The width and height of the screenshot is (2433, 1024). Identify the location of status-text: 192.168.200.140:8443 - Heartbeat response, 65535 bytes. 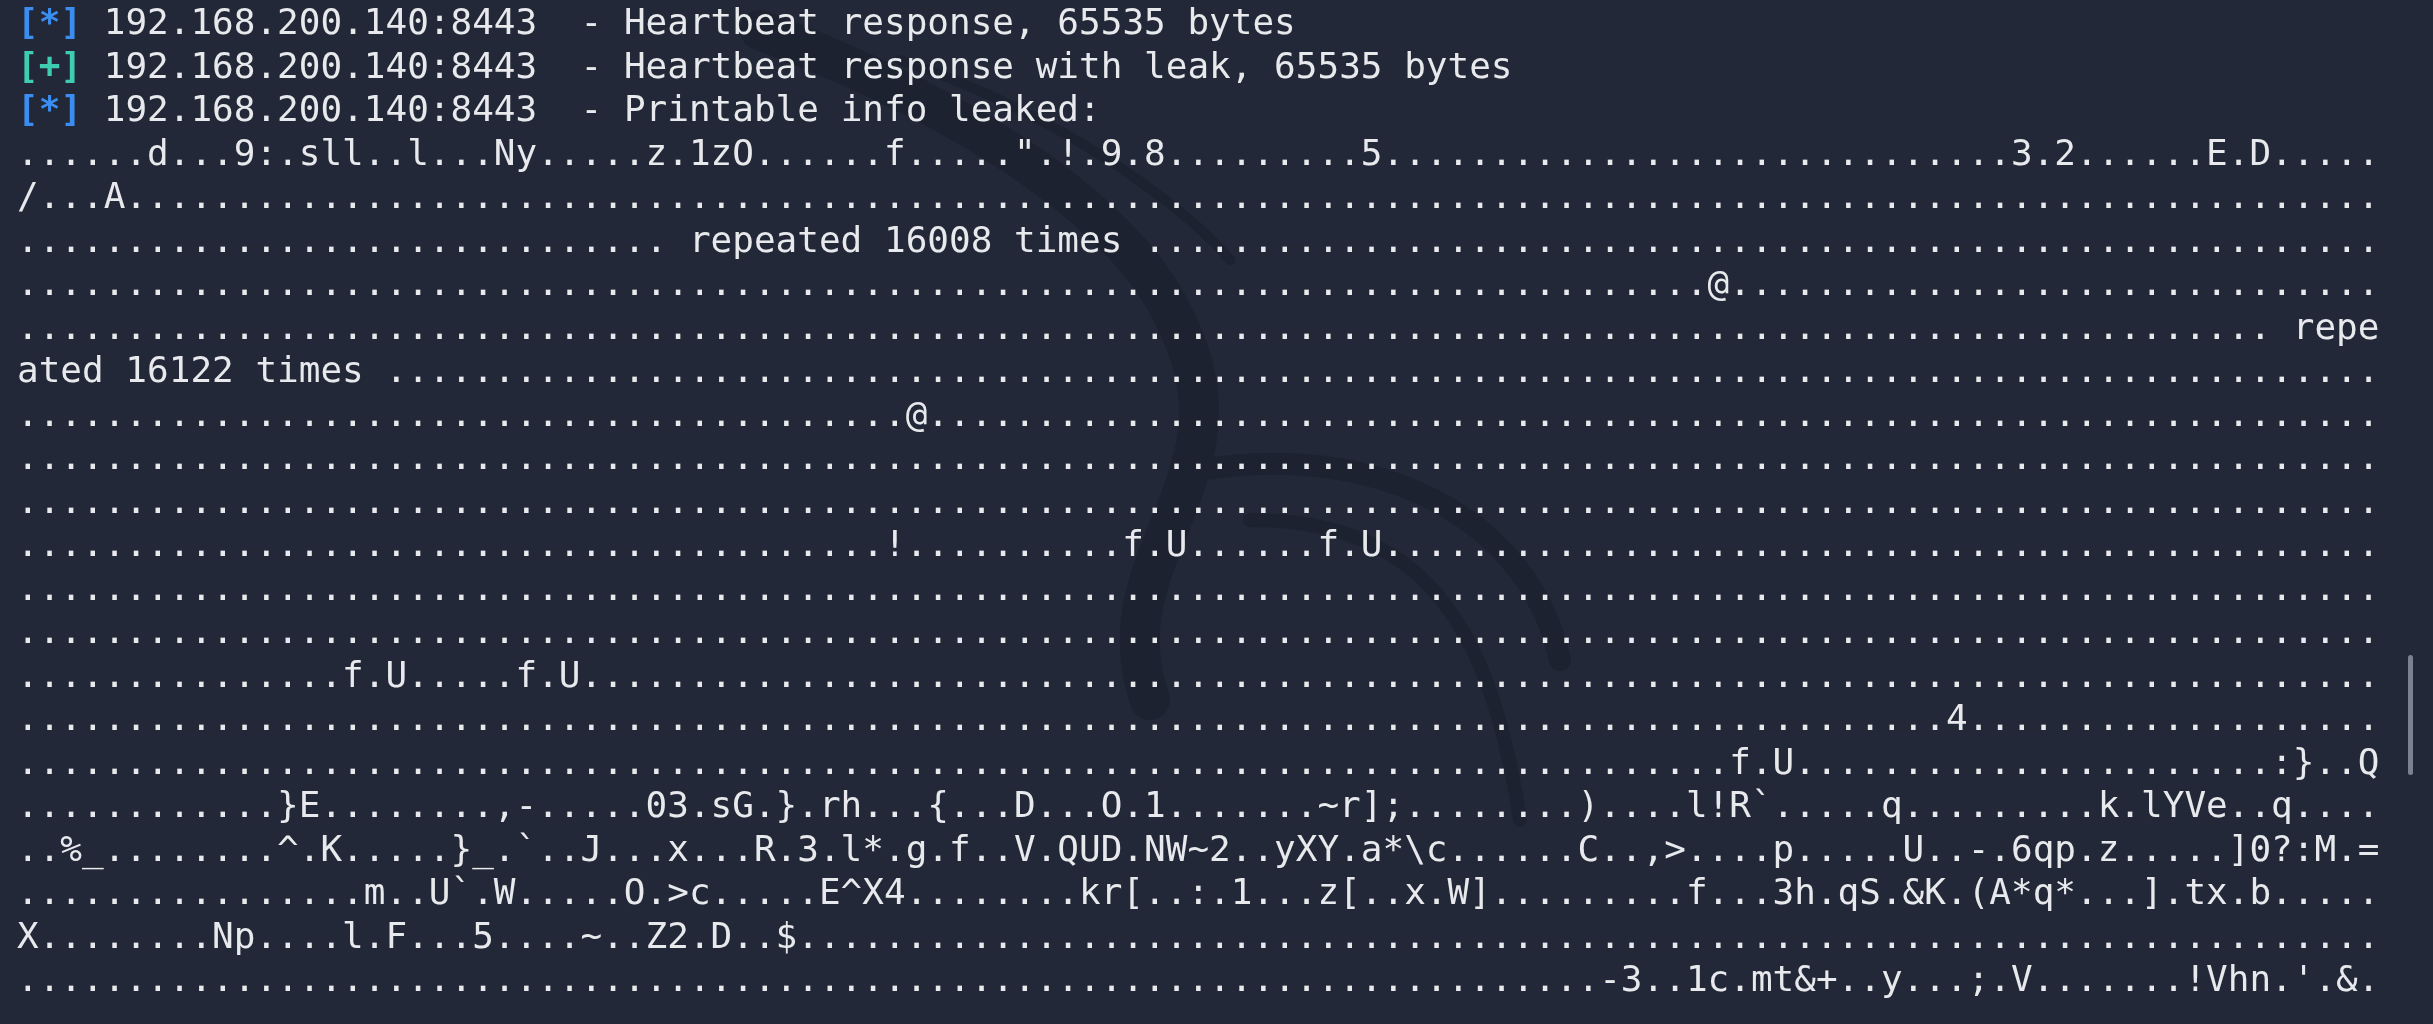
(699, 21).